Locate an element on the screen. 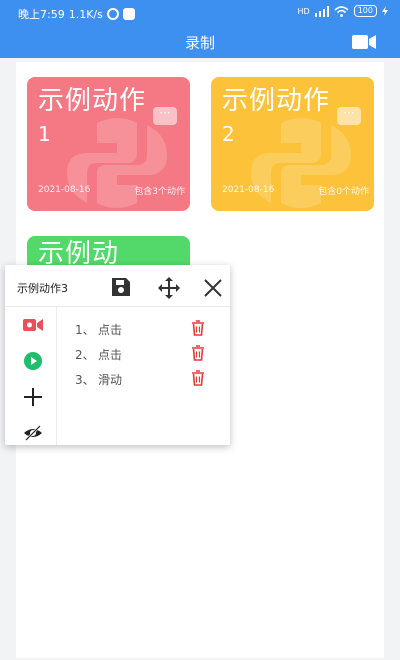  network-label: HD is located at coordinates (303, 11).